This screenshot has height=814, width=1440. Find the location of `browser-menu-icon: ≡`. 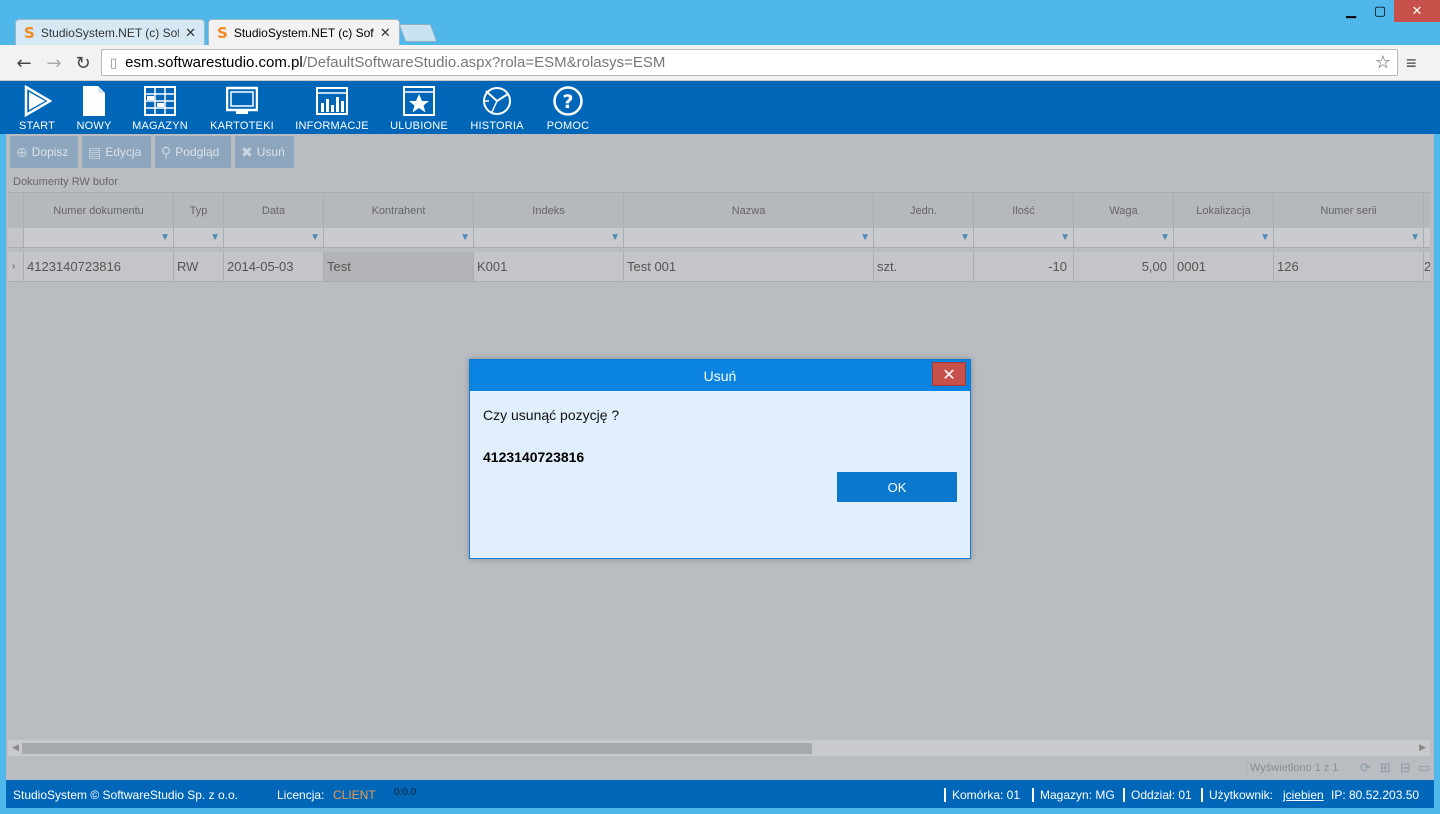

browser-menu-icon: ≡ is located at coordinates (1411, 63).